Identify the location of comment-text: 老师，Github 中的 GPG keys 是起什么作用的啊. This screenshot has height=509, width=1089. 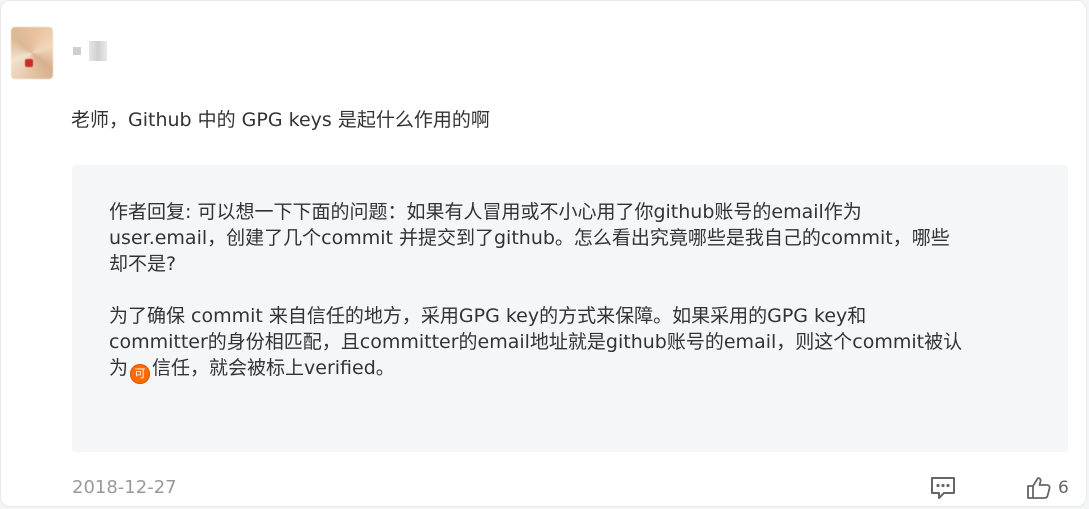
(280, 120).